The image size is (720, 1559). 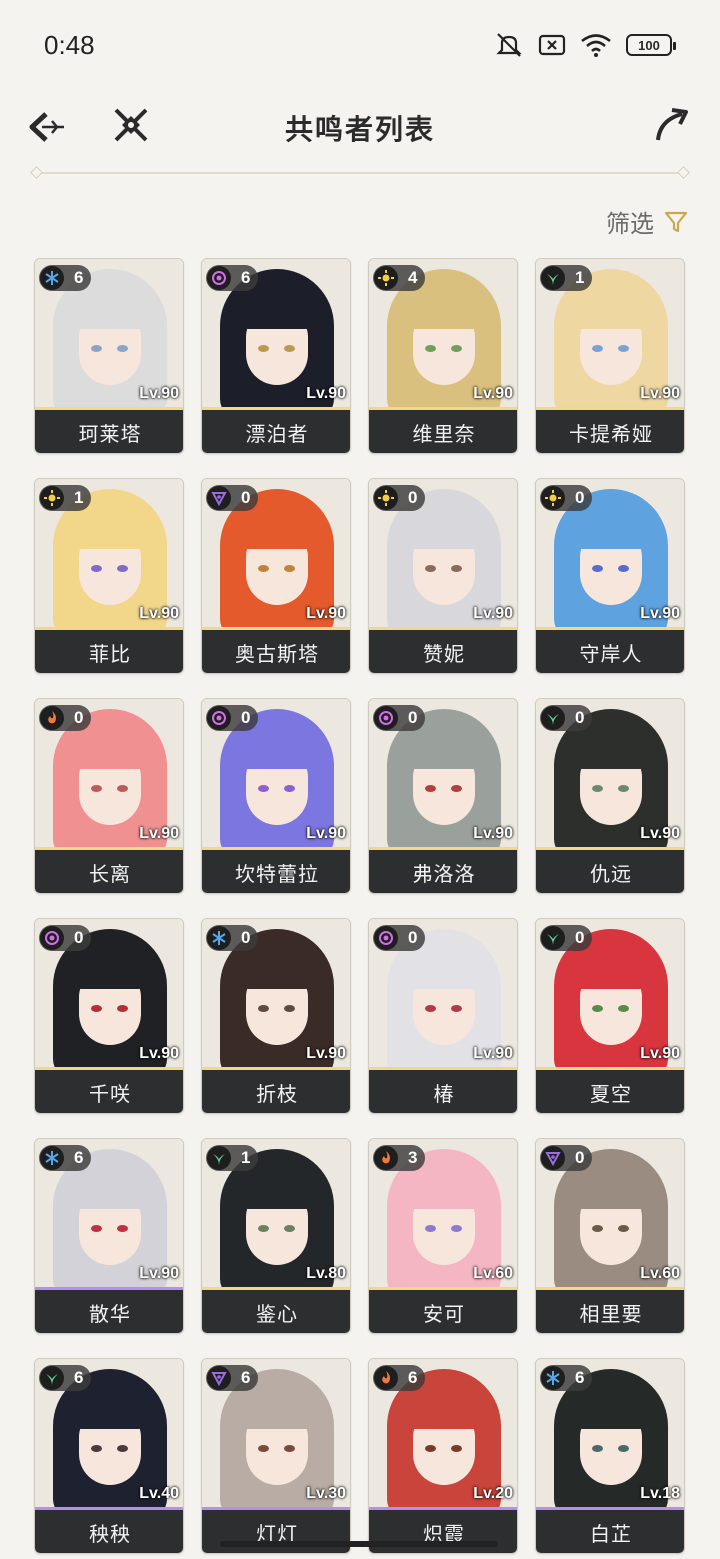 I want to click on character-card: Lv.90 6 漂泊者, so click(x=276, y=356).